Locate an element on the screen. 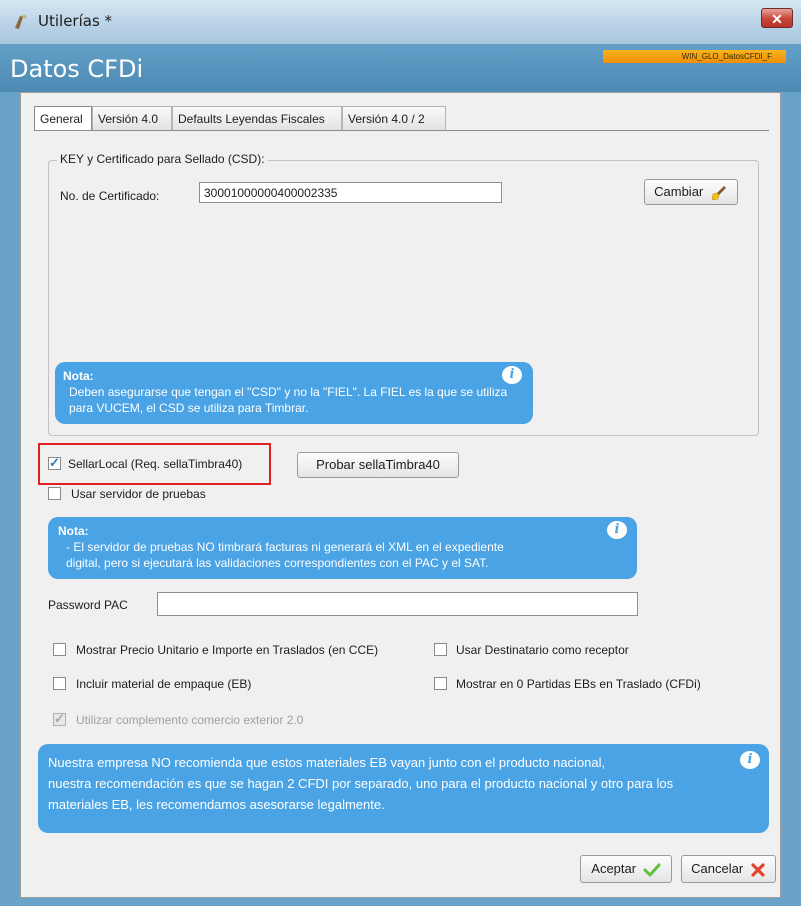  cancel-label: Cancelar is located at coordinates (717, 868).